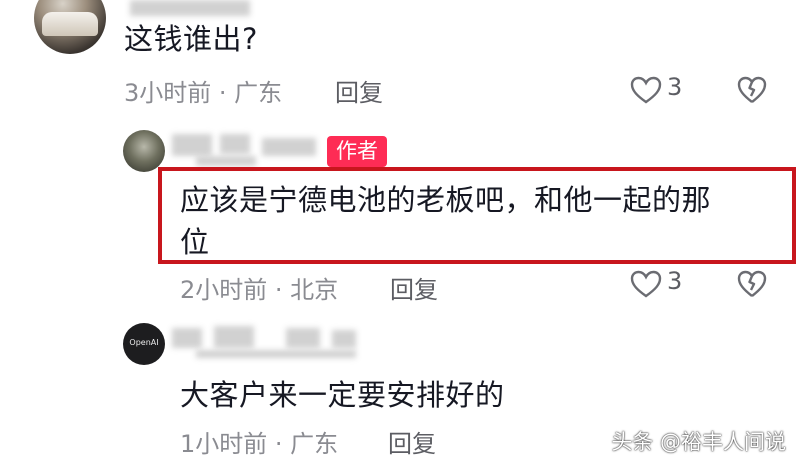 This screenshot has width=800, height=464. I want to click on comment-meta: 1小时前 · 广东, so click(259, 444).